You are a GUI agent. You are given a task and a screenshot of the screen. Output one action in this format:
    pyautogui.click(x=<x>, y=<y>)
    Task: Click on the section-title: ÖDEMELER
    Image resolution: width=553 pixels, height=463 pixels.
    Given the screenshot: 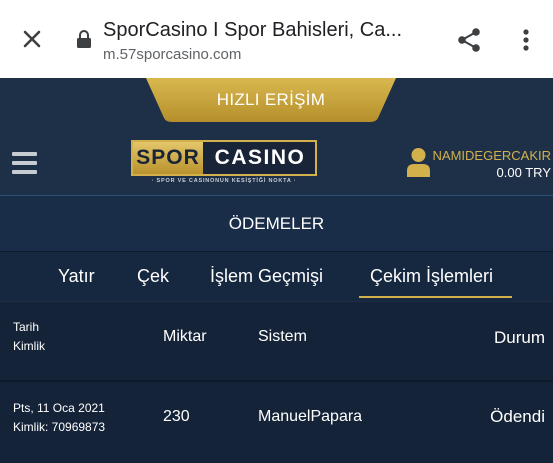 What is the action you would take?
    pyautogui.click(x=276, y=223)
    